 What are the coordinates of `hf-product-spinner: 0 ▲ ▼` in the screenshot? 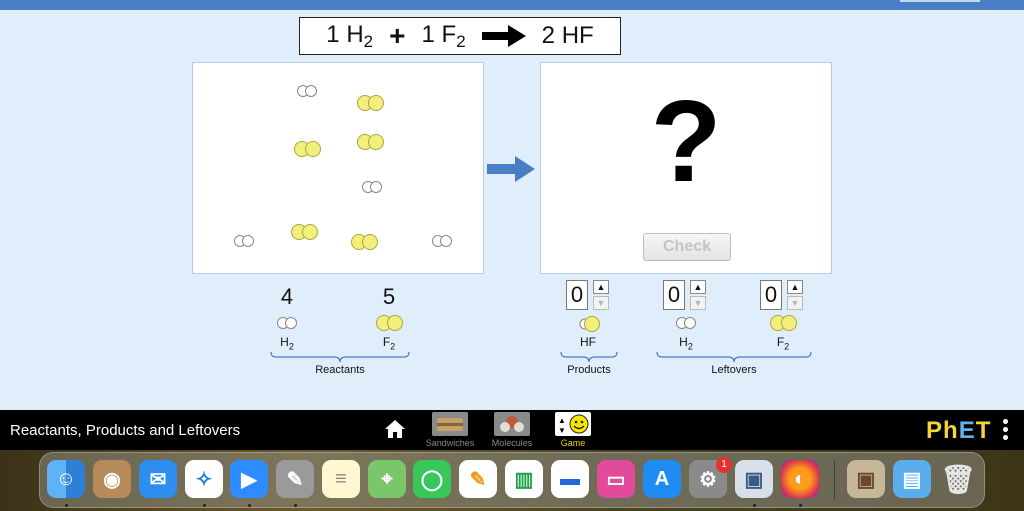 It's located at (589, 295).